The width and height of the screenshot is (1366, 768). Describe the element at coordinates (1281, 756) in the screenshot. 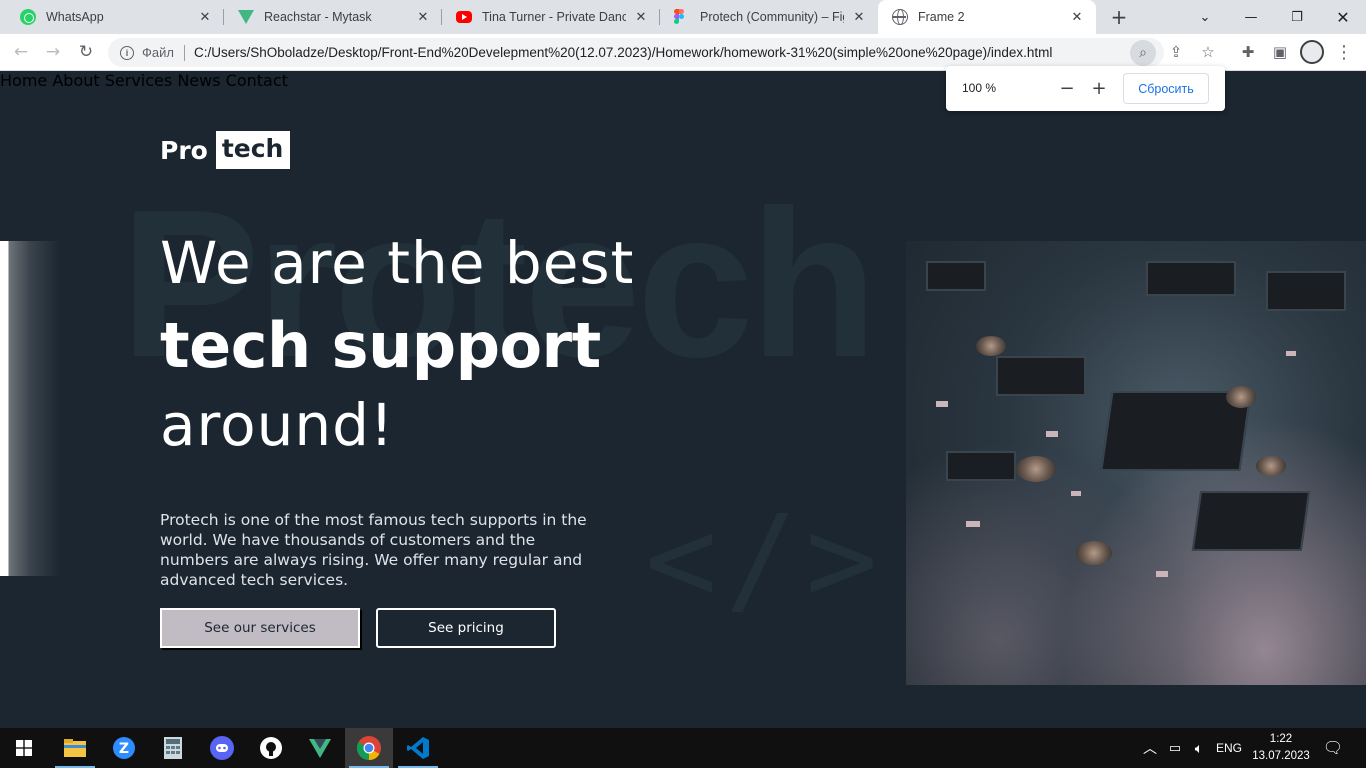

I see `clock-date: 13.07.2023` at that location.